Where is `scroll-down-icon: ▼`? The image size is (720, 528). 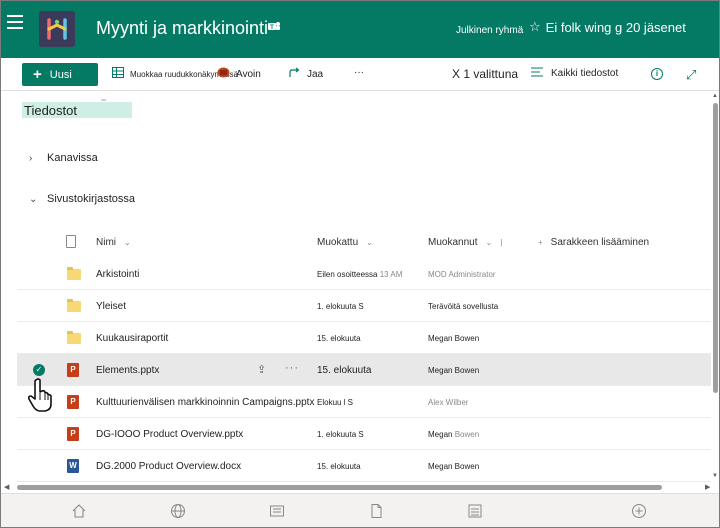
scroll-down-icon: ▼ is located at coordinates (715, 476).